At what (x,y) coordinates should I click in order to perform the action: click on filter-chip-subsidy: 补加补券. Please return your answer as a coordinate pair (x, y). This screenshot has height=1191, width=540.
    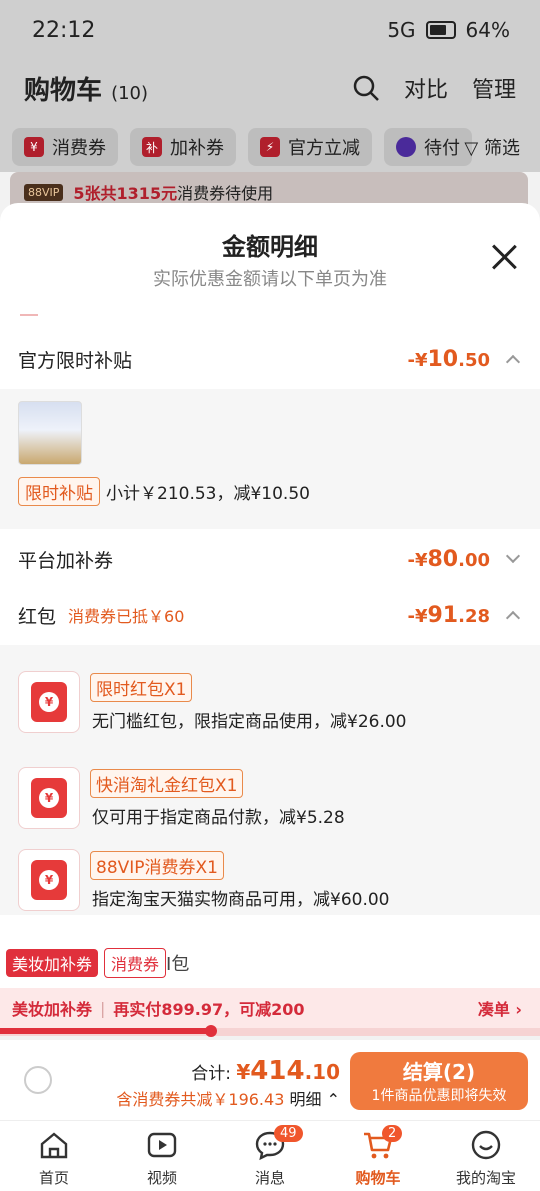
    Looking at the image, I should click on (183, 147).